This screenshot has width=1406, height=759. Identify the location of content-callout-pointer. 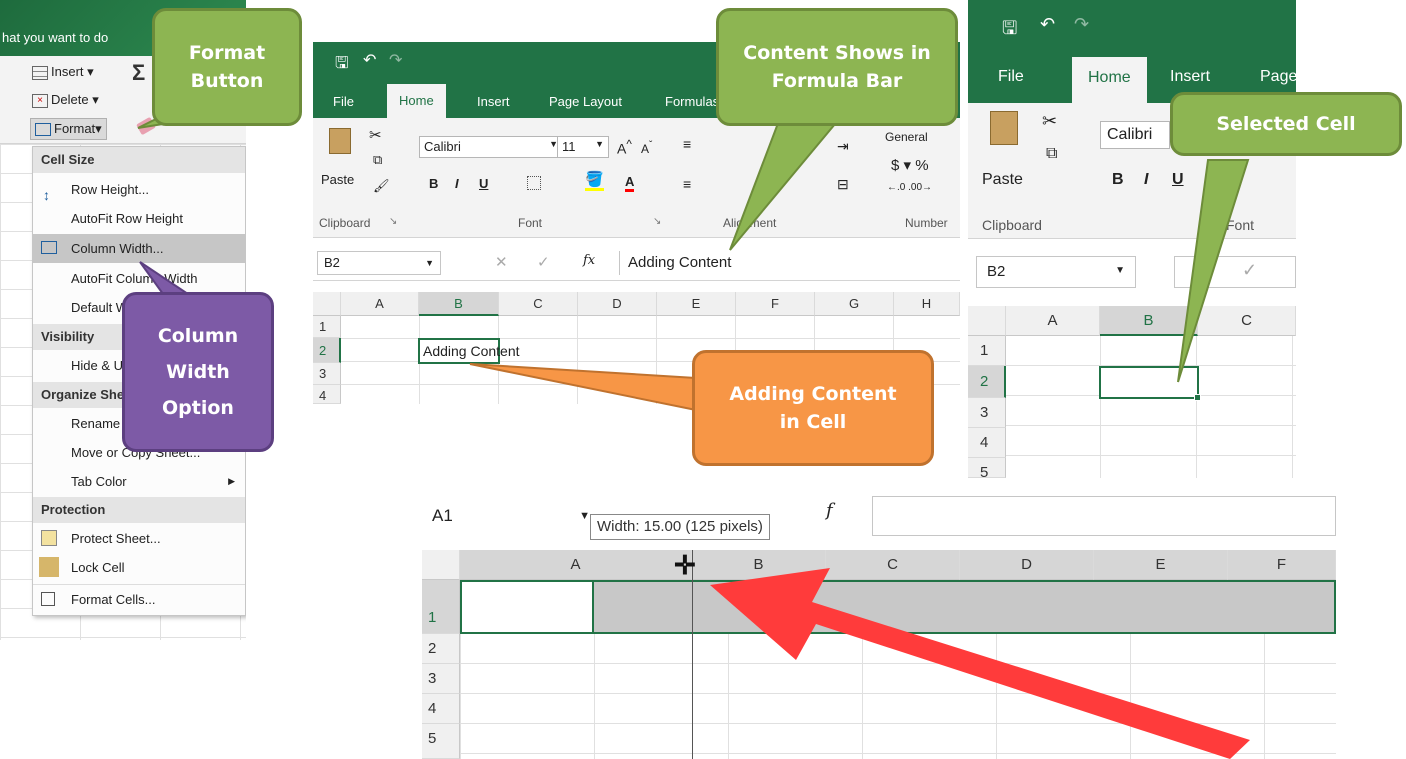
(786, 184).